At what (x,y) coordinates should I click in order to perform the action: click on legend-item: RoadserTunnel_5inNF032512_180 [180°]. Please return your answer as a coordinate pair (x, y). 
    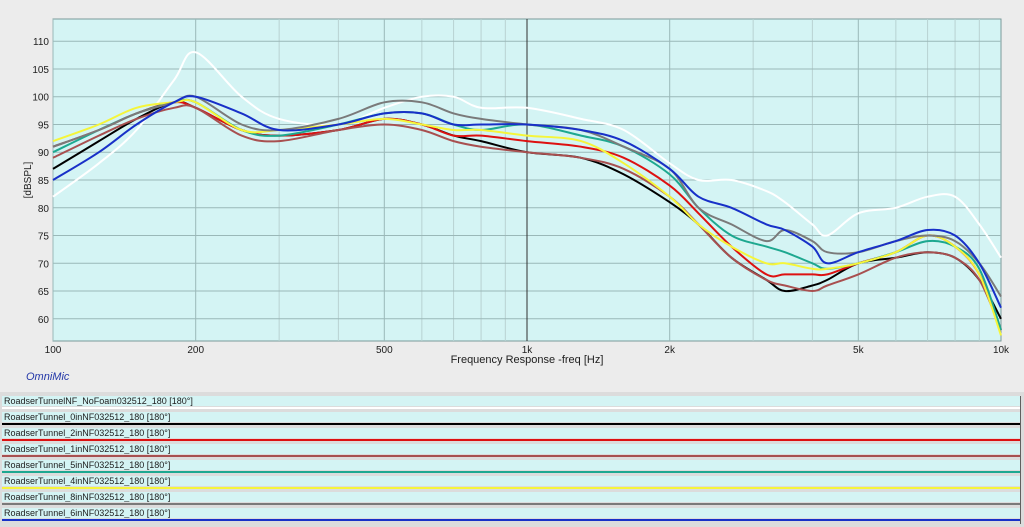
    Looking at the image, I should click on (511, 465).